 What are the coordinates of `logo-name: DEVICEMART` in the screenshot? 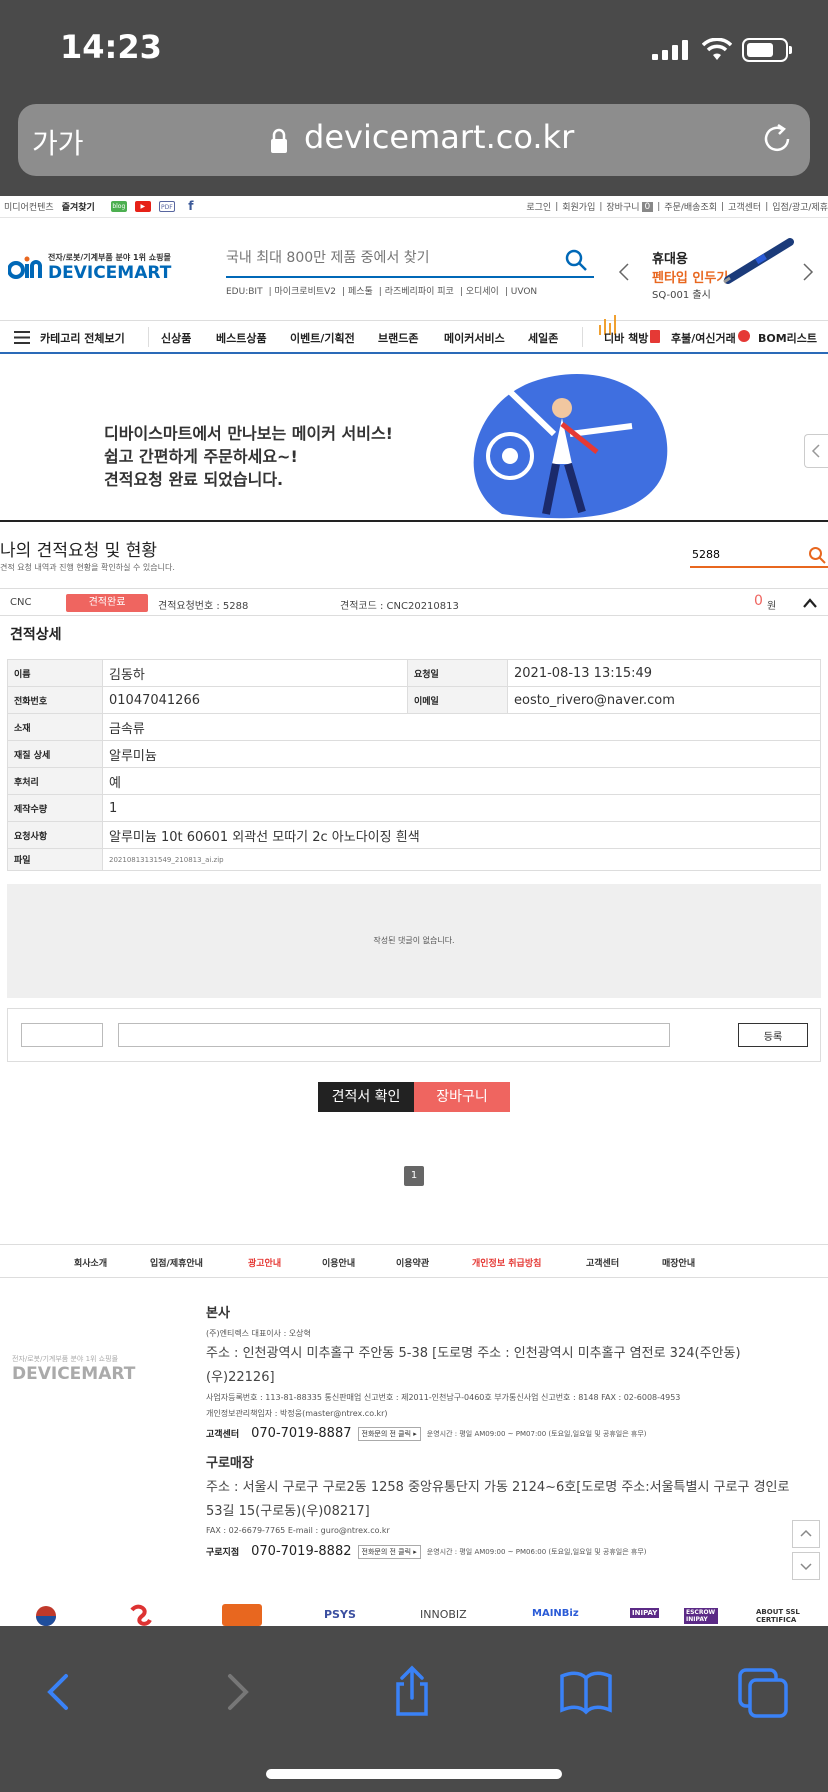 It's located at (110, 273).